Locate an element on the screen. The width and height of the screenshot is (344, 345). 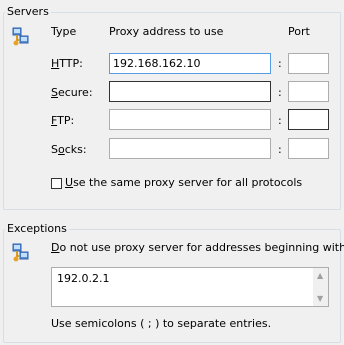
http-port-input is located at coordinates (308, 63).